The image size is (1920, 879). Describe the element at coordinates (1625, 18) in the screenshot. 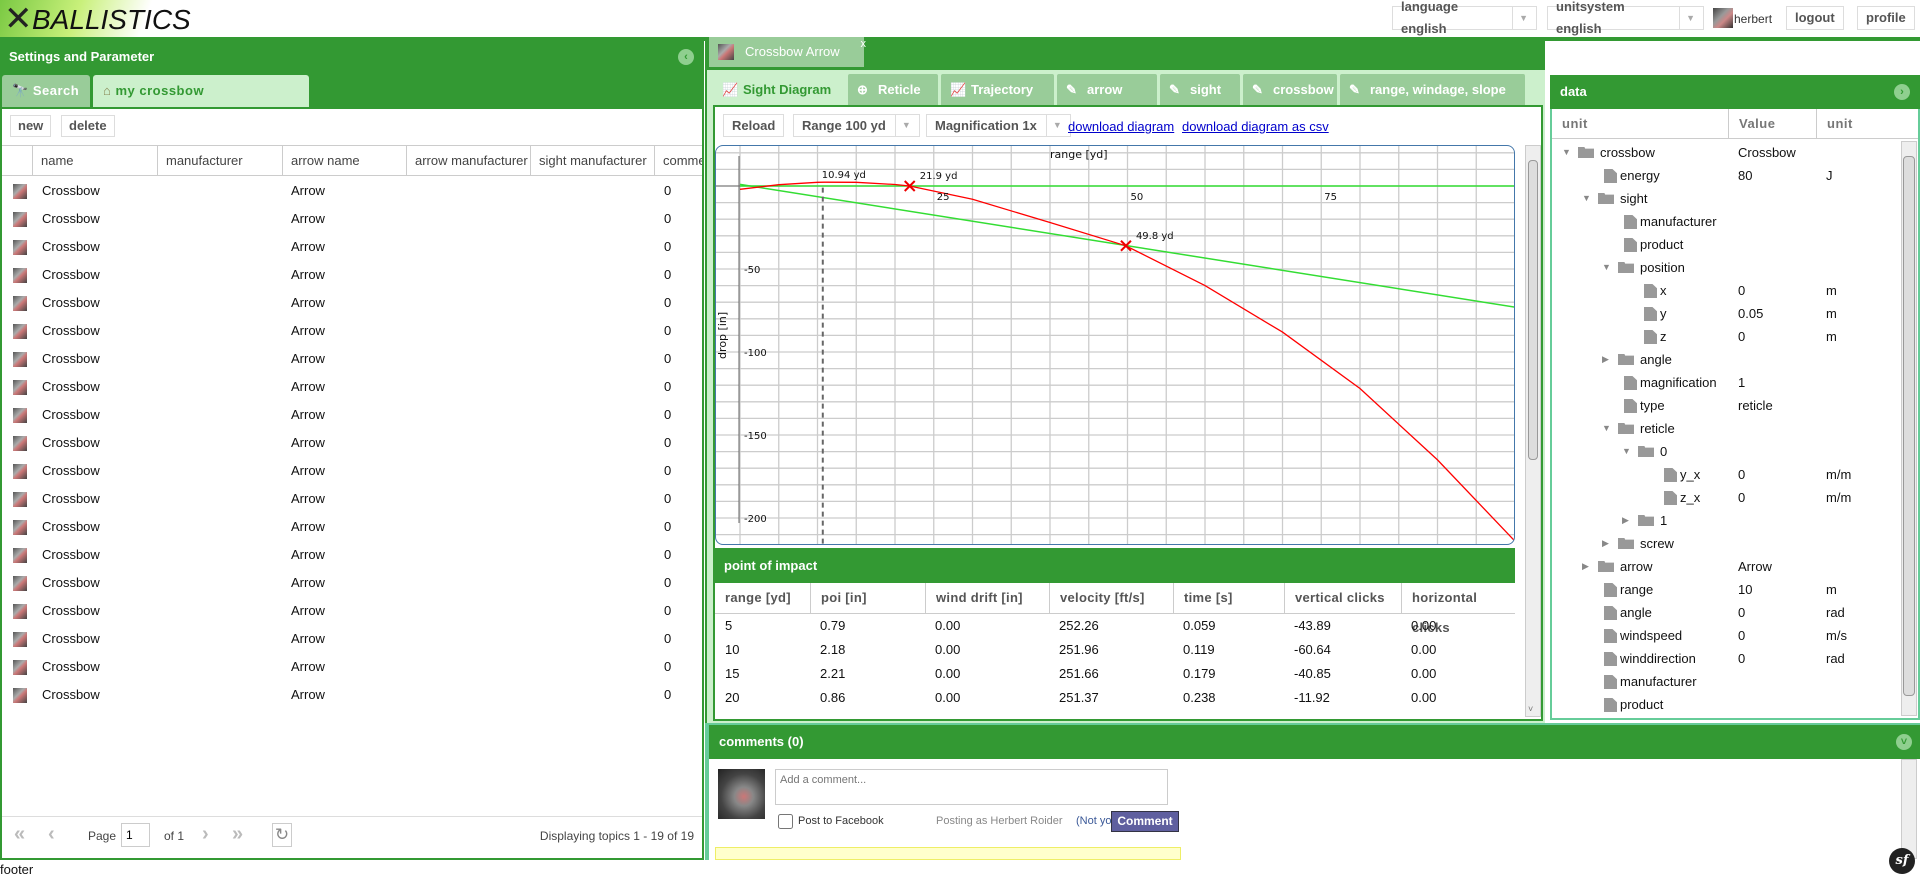

I see `unitsystem-select: unitsystem english ▼` at that location.